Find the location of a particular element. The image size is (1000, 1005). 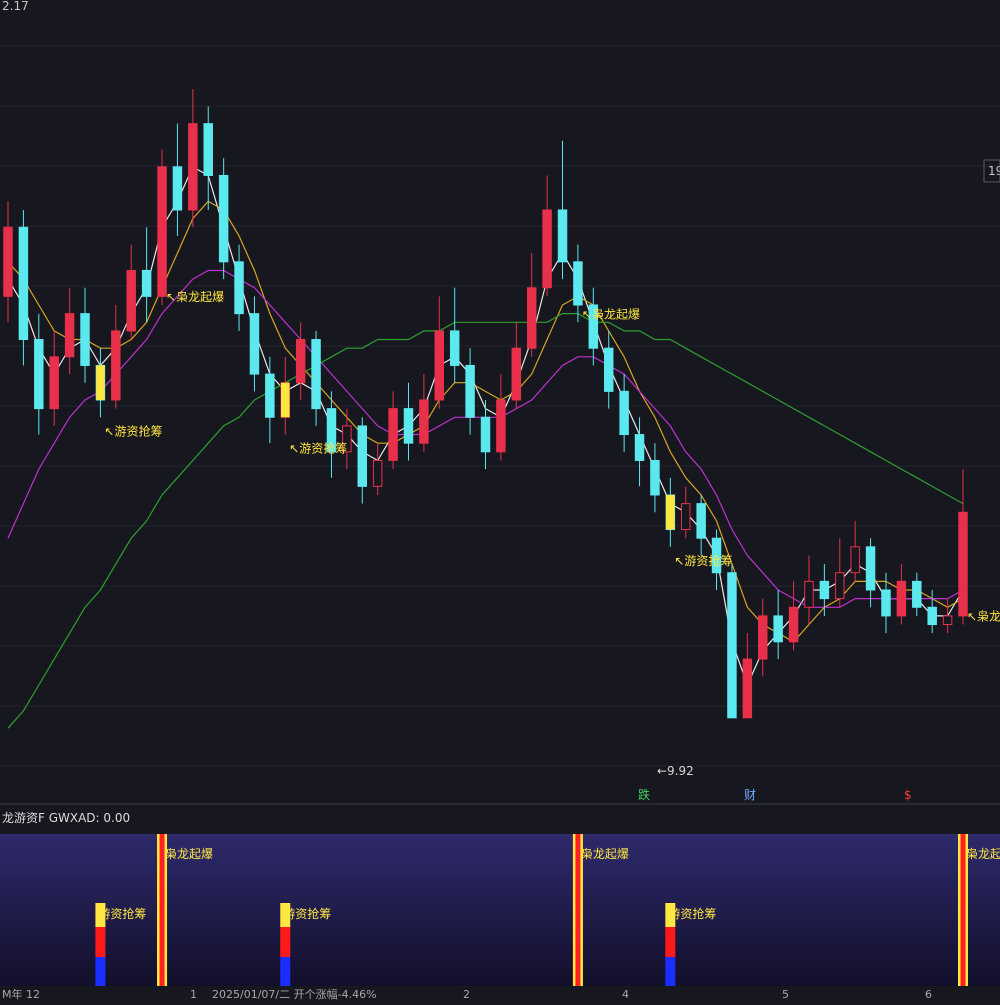

low-price-label: ←9.92 is located at coordinates (675, 771).